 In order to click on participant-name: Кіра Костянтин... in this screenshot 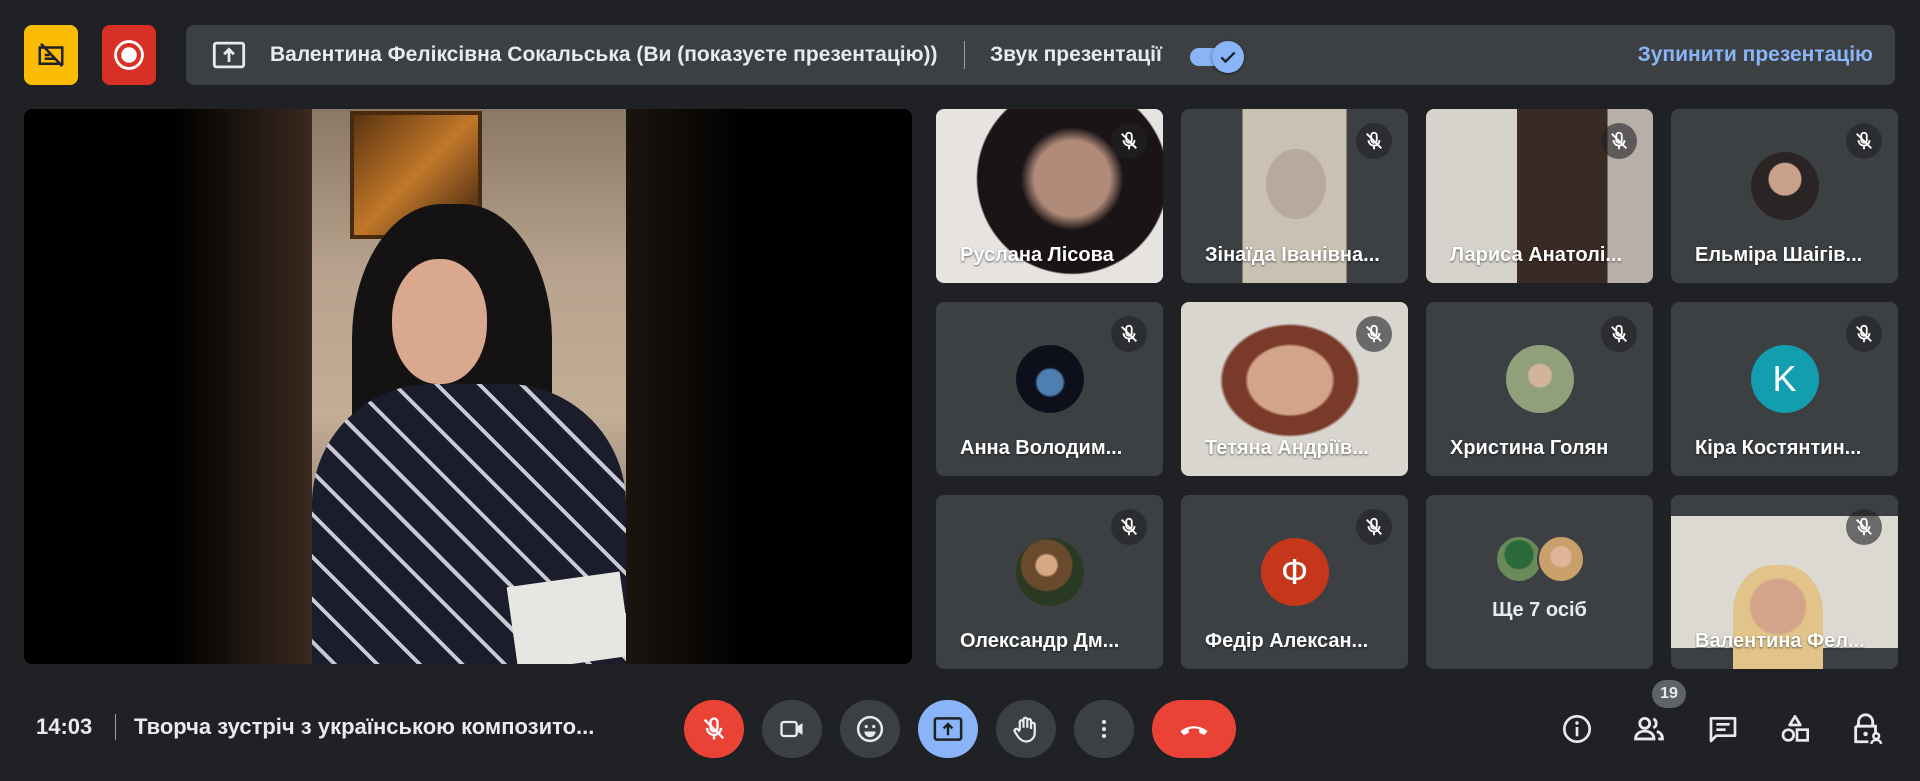, I will do `click(1778, 448)`.